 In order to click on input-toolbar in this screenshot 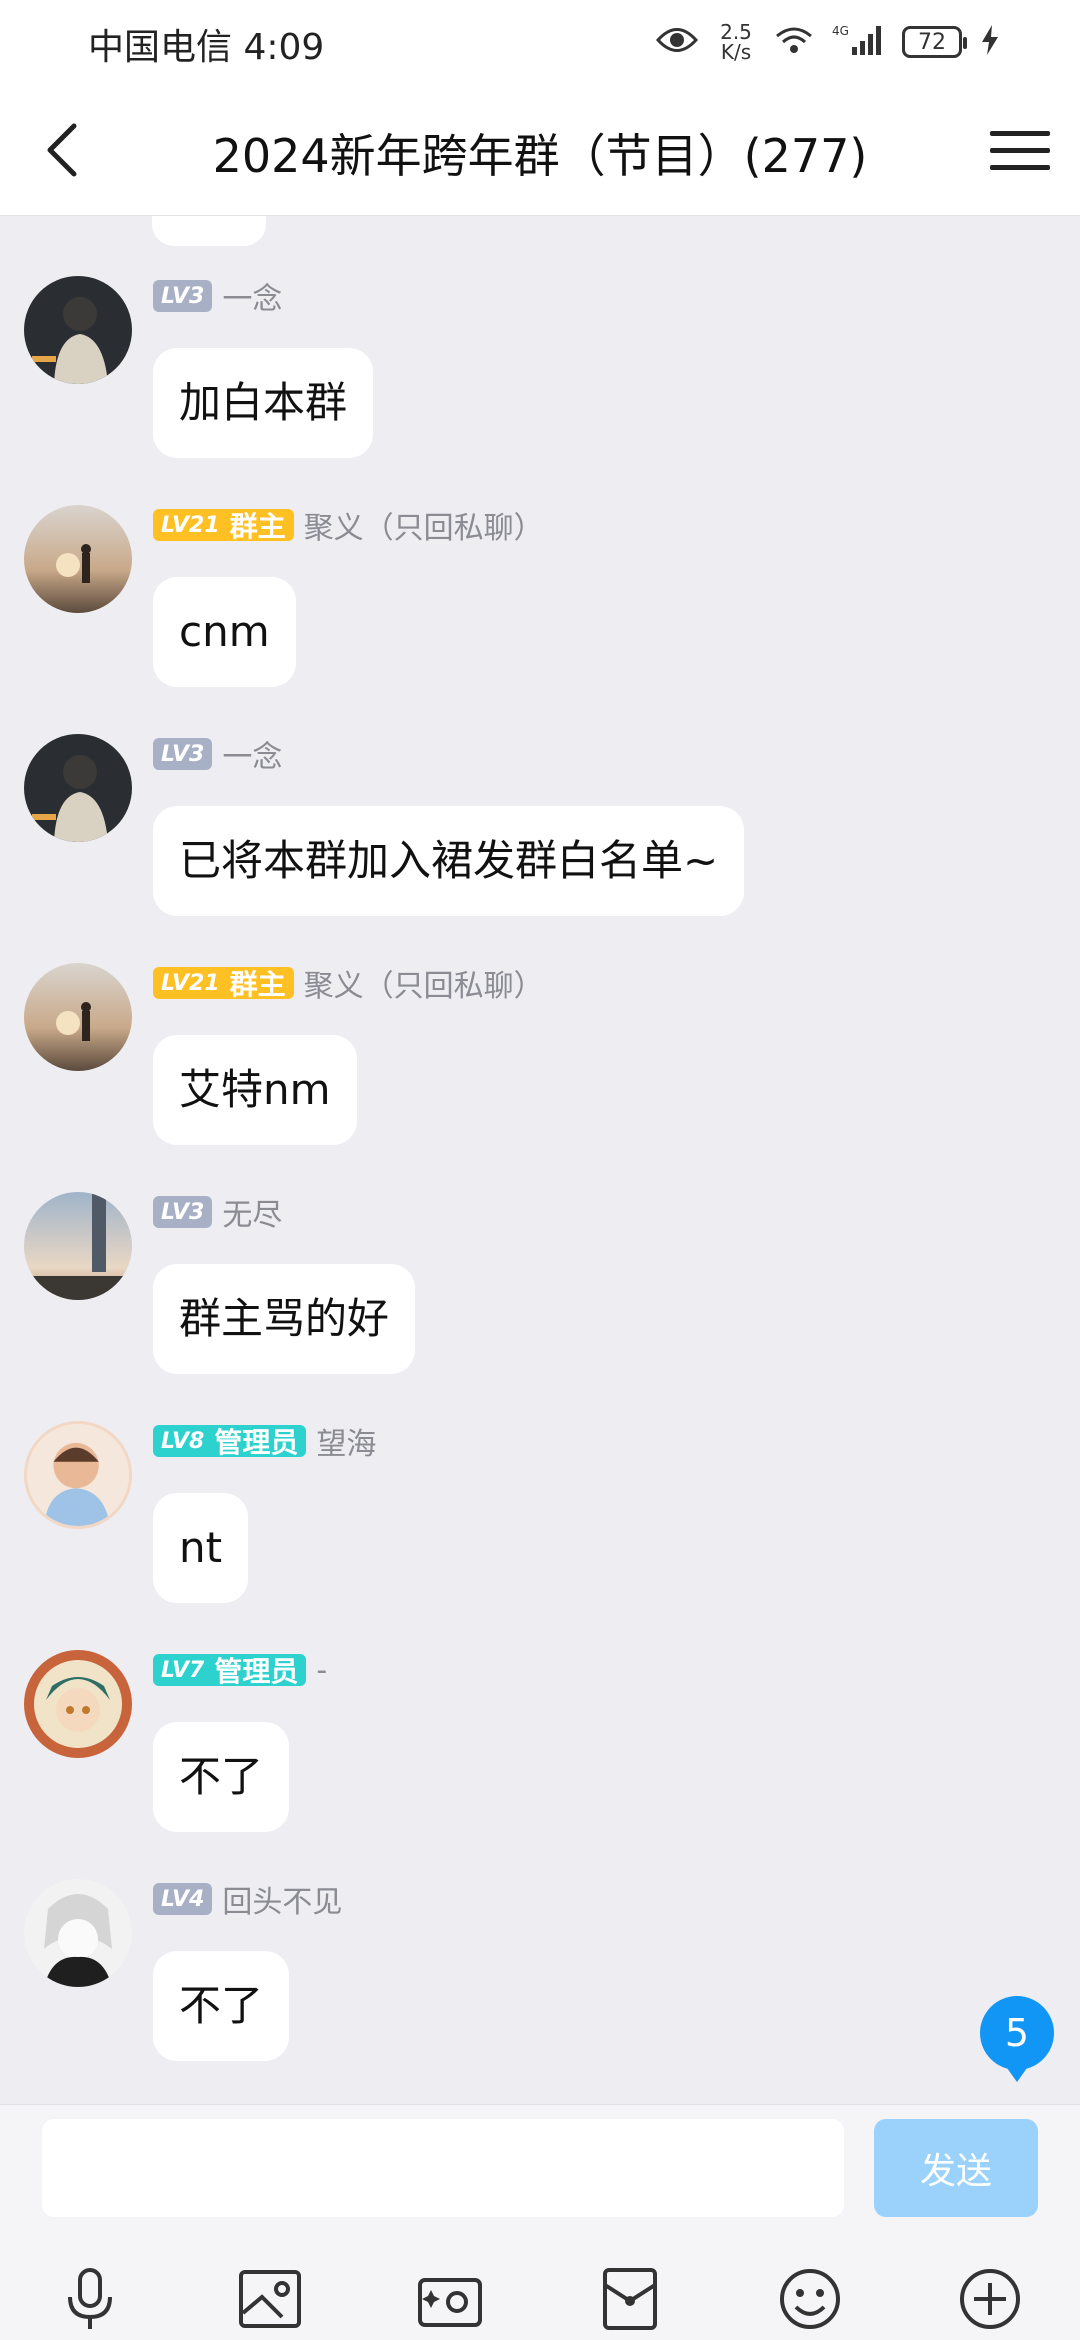, I will do `click(540, 2298)`.